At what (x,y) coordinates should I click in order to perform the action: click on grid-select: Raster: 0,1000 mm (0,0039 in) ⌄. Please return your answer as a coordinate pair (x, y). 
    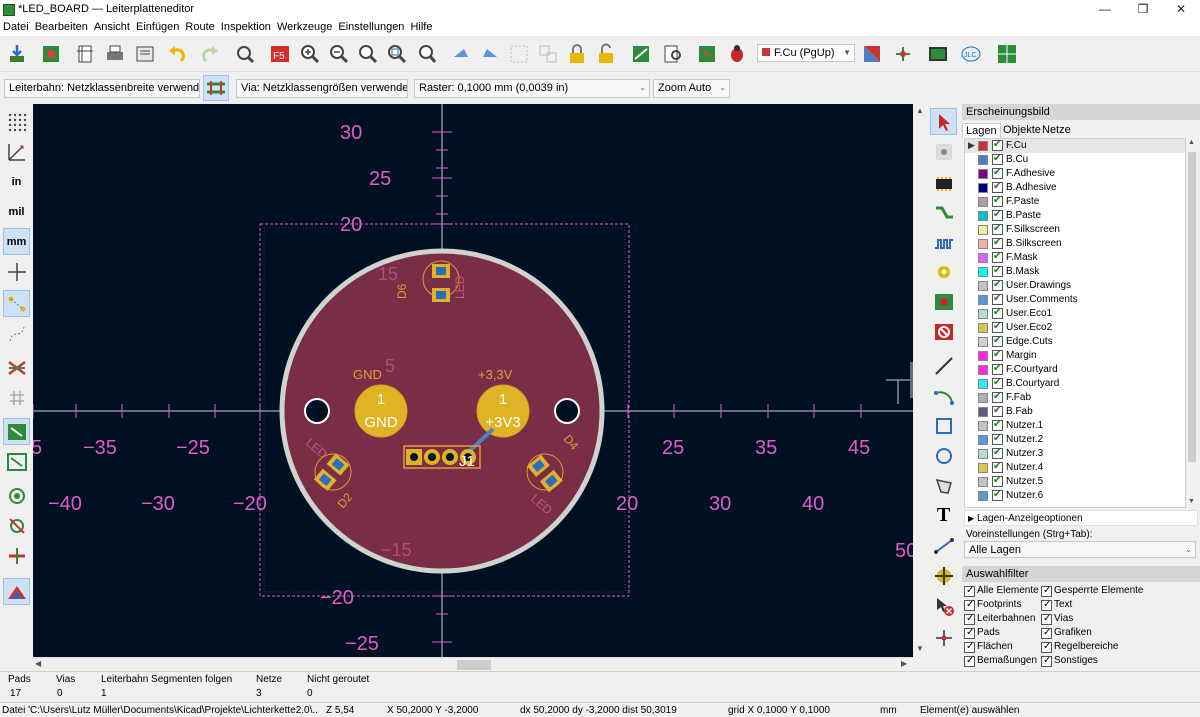
    Looking at the image, I should click on (532, 88).